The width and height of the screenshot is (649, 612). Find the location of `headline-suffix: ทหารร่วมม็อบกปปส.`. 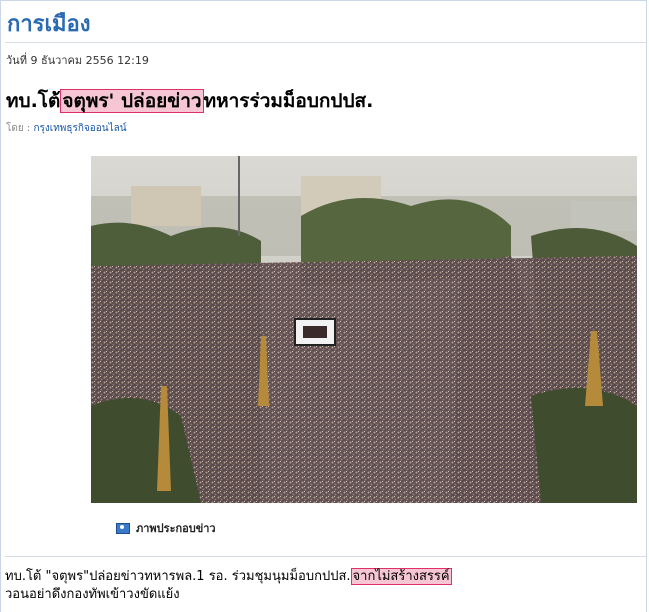

headline-suffix: ทหารร่วมม็อบกปปส. is located at coordinates (288, 101).